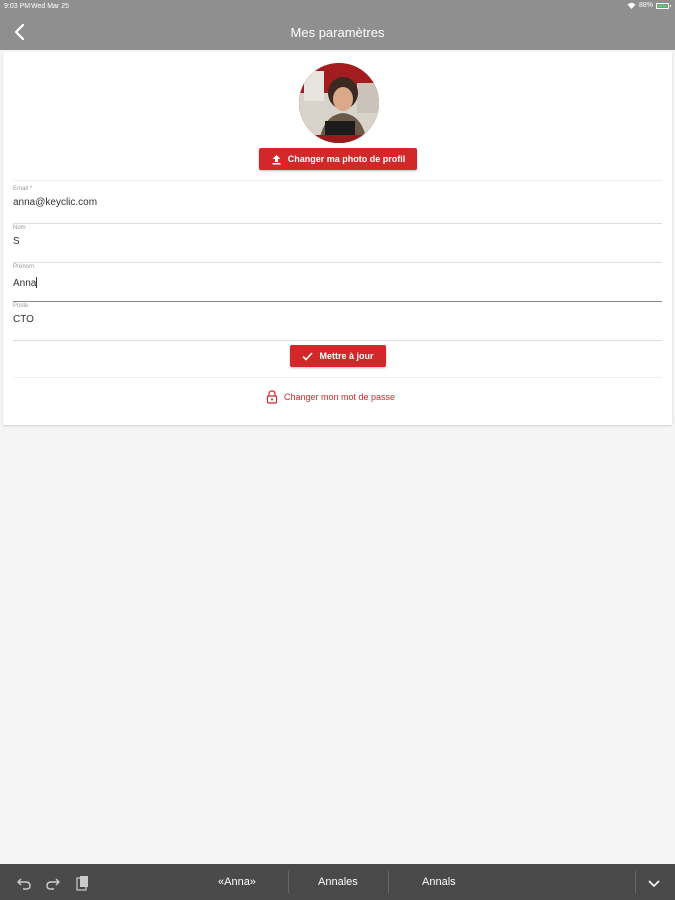  Describe the element at coordinates (24, 267) in the screenshot. I see `prenom-label: Prénom` at that location.